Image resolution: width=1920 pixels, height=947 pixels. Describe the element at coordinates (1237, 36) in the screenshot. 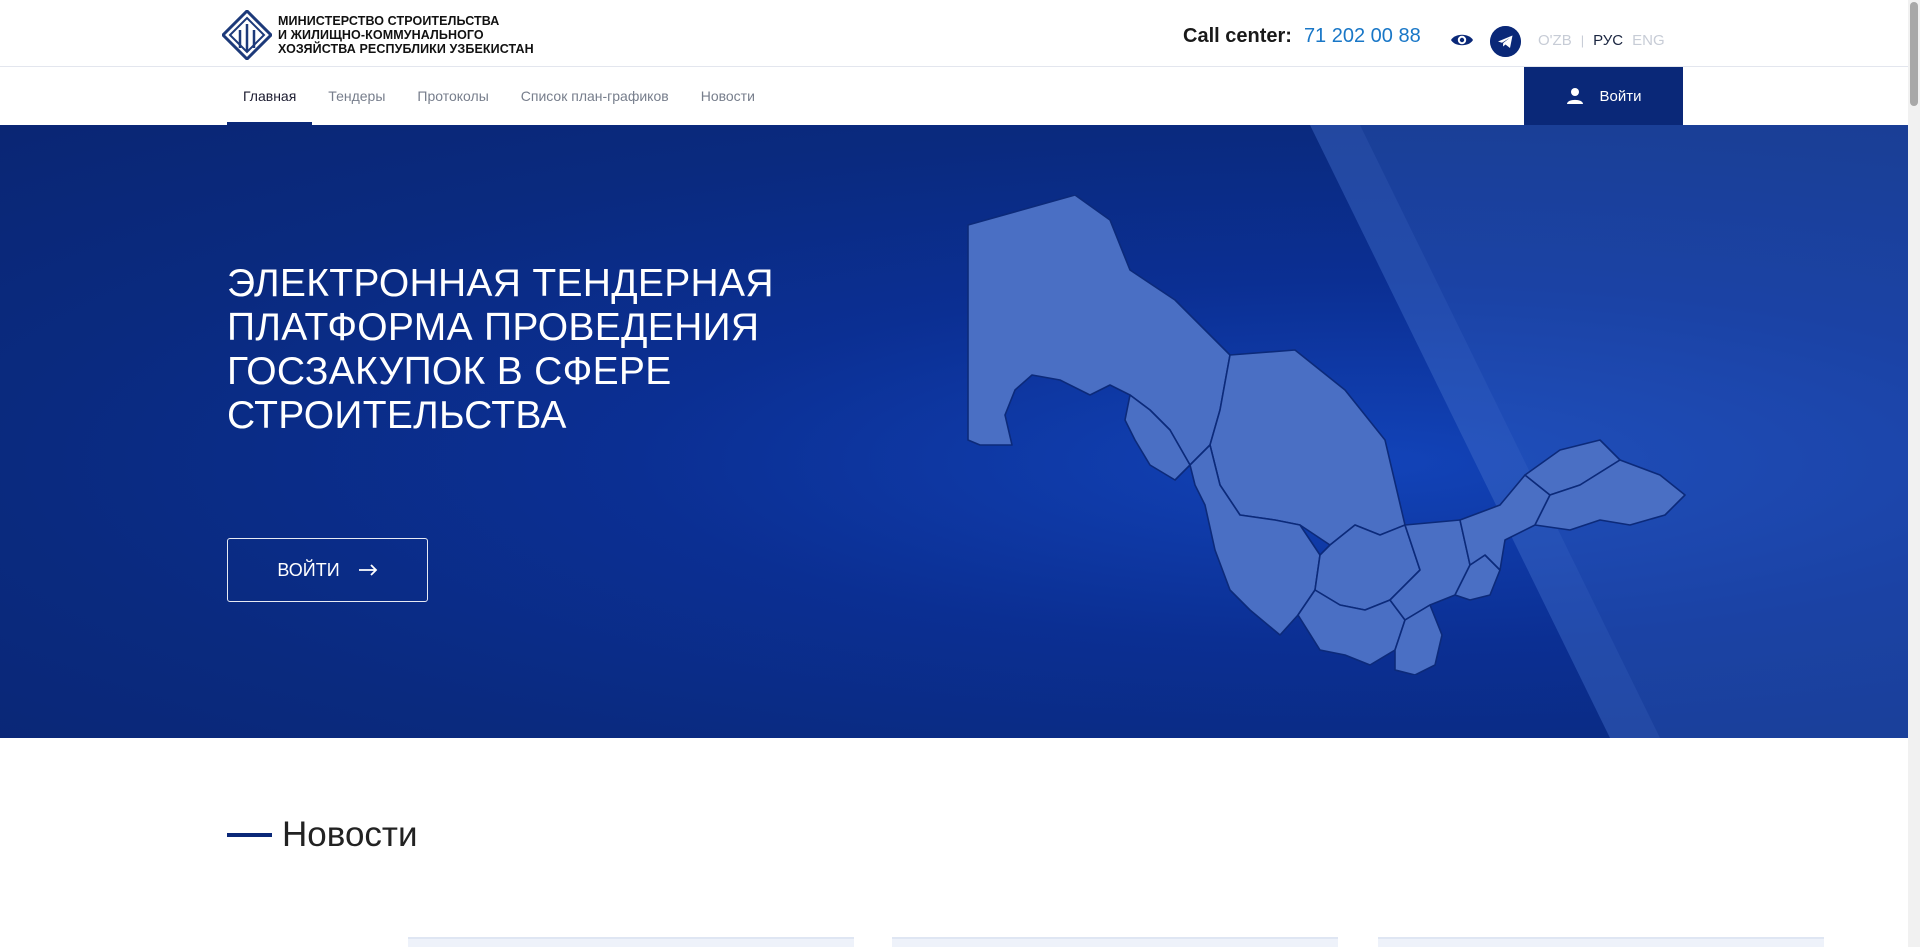

I see `call-center-label: Call center:` at that location.